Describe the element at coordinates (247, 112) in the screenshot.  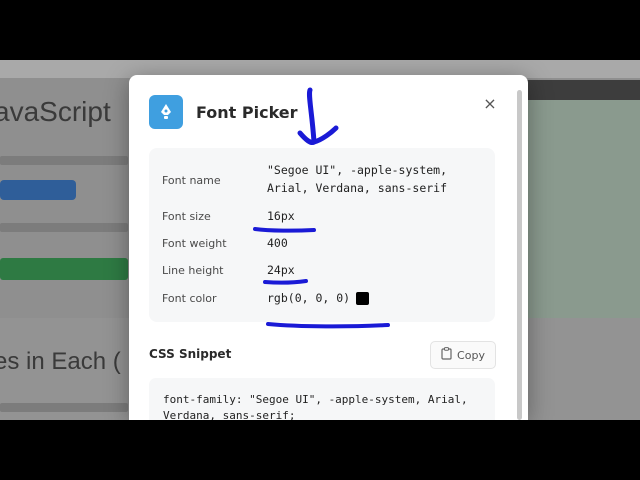
I see `dialog-title: Font Picker` at that location.